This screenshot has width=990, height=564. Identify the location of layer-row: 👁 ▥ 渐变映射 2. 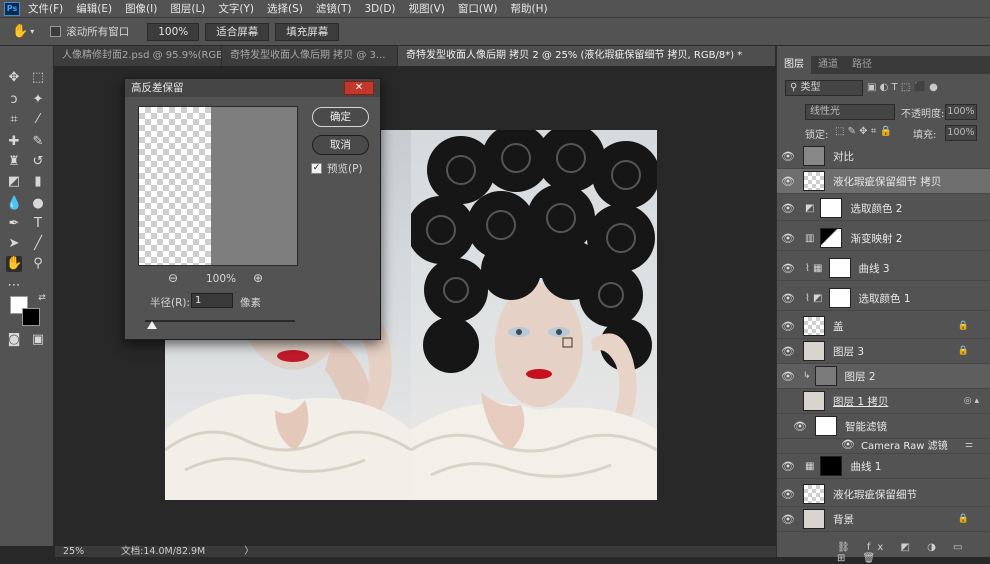
(883, 238).